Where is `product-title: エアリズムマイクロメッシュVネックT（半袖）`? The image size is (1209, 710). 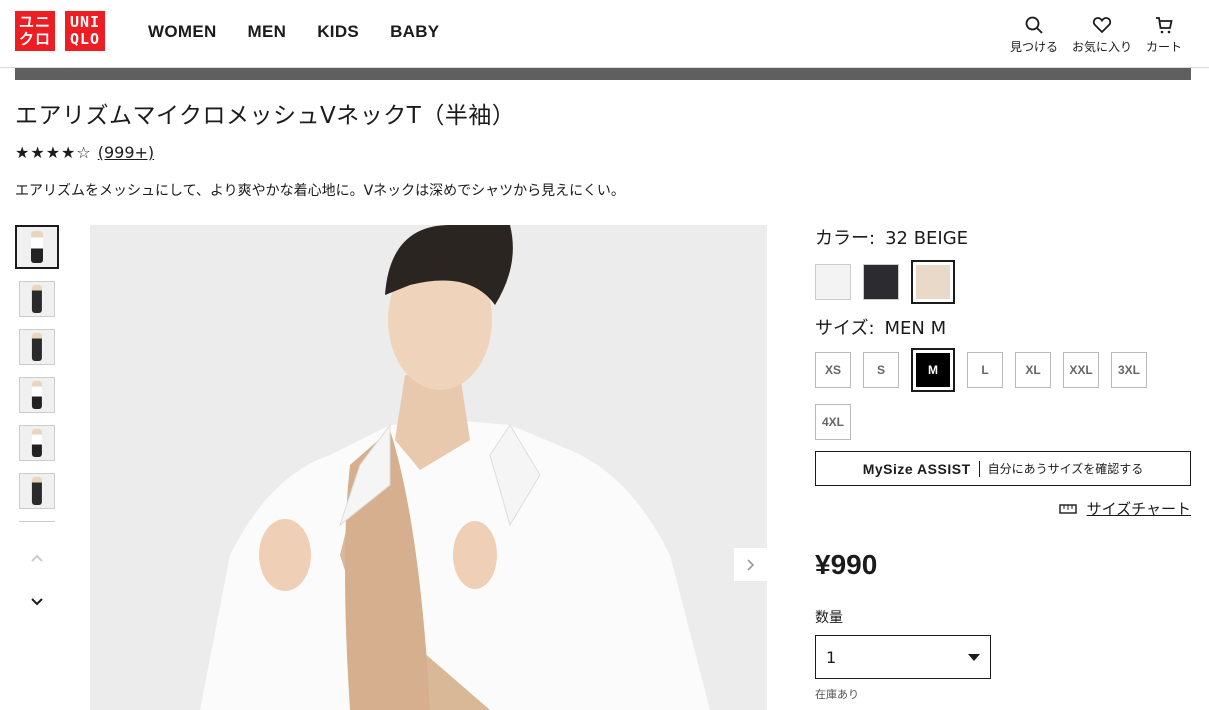 product-title: エアリズムマイクロメッシュVネックT（半袖） is located at coordinates (265, 116).